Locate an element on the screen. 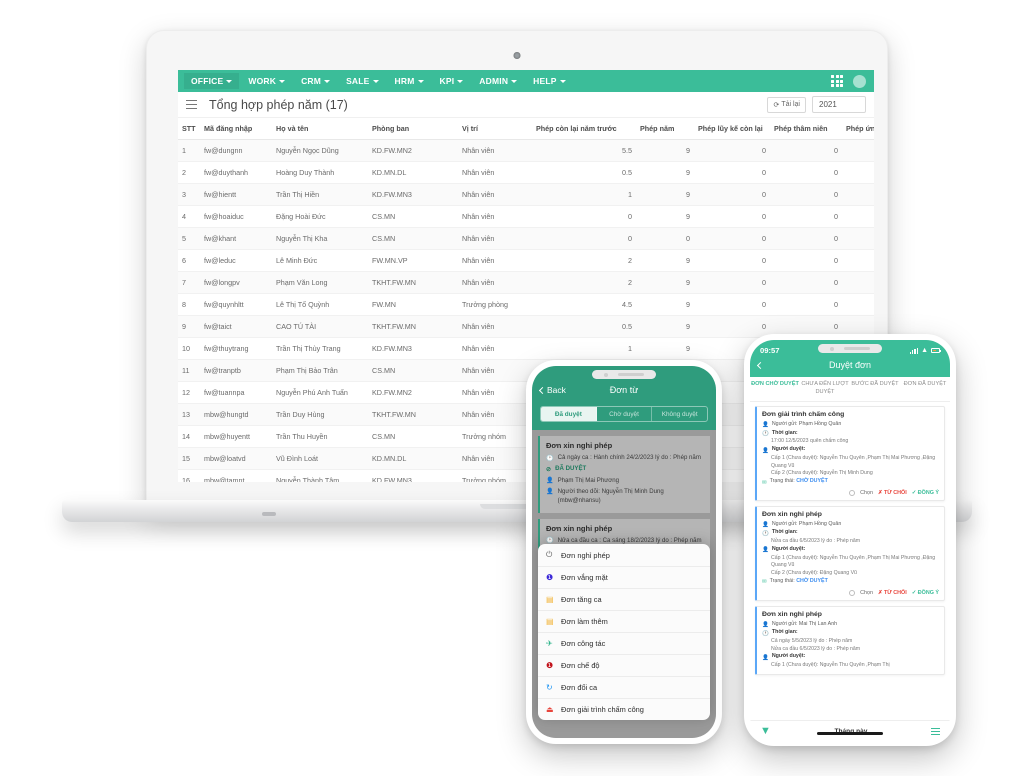 Image resolution: width=1024 pixels, height=776 pixels. battery-icon is located at coordinates (936, 350).